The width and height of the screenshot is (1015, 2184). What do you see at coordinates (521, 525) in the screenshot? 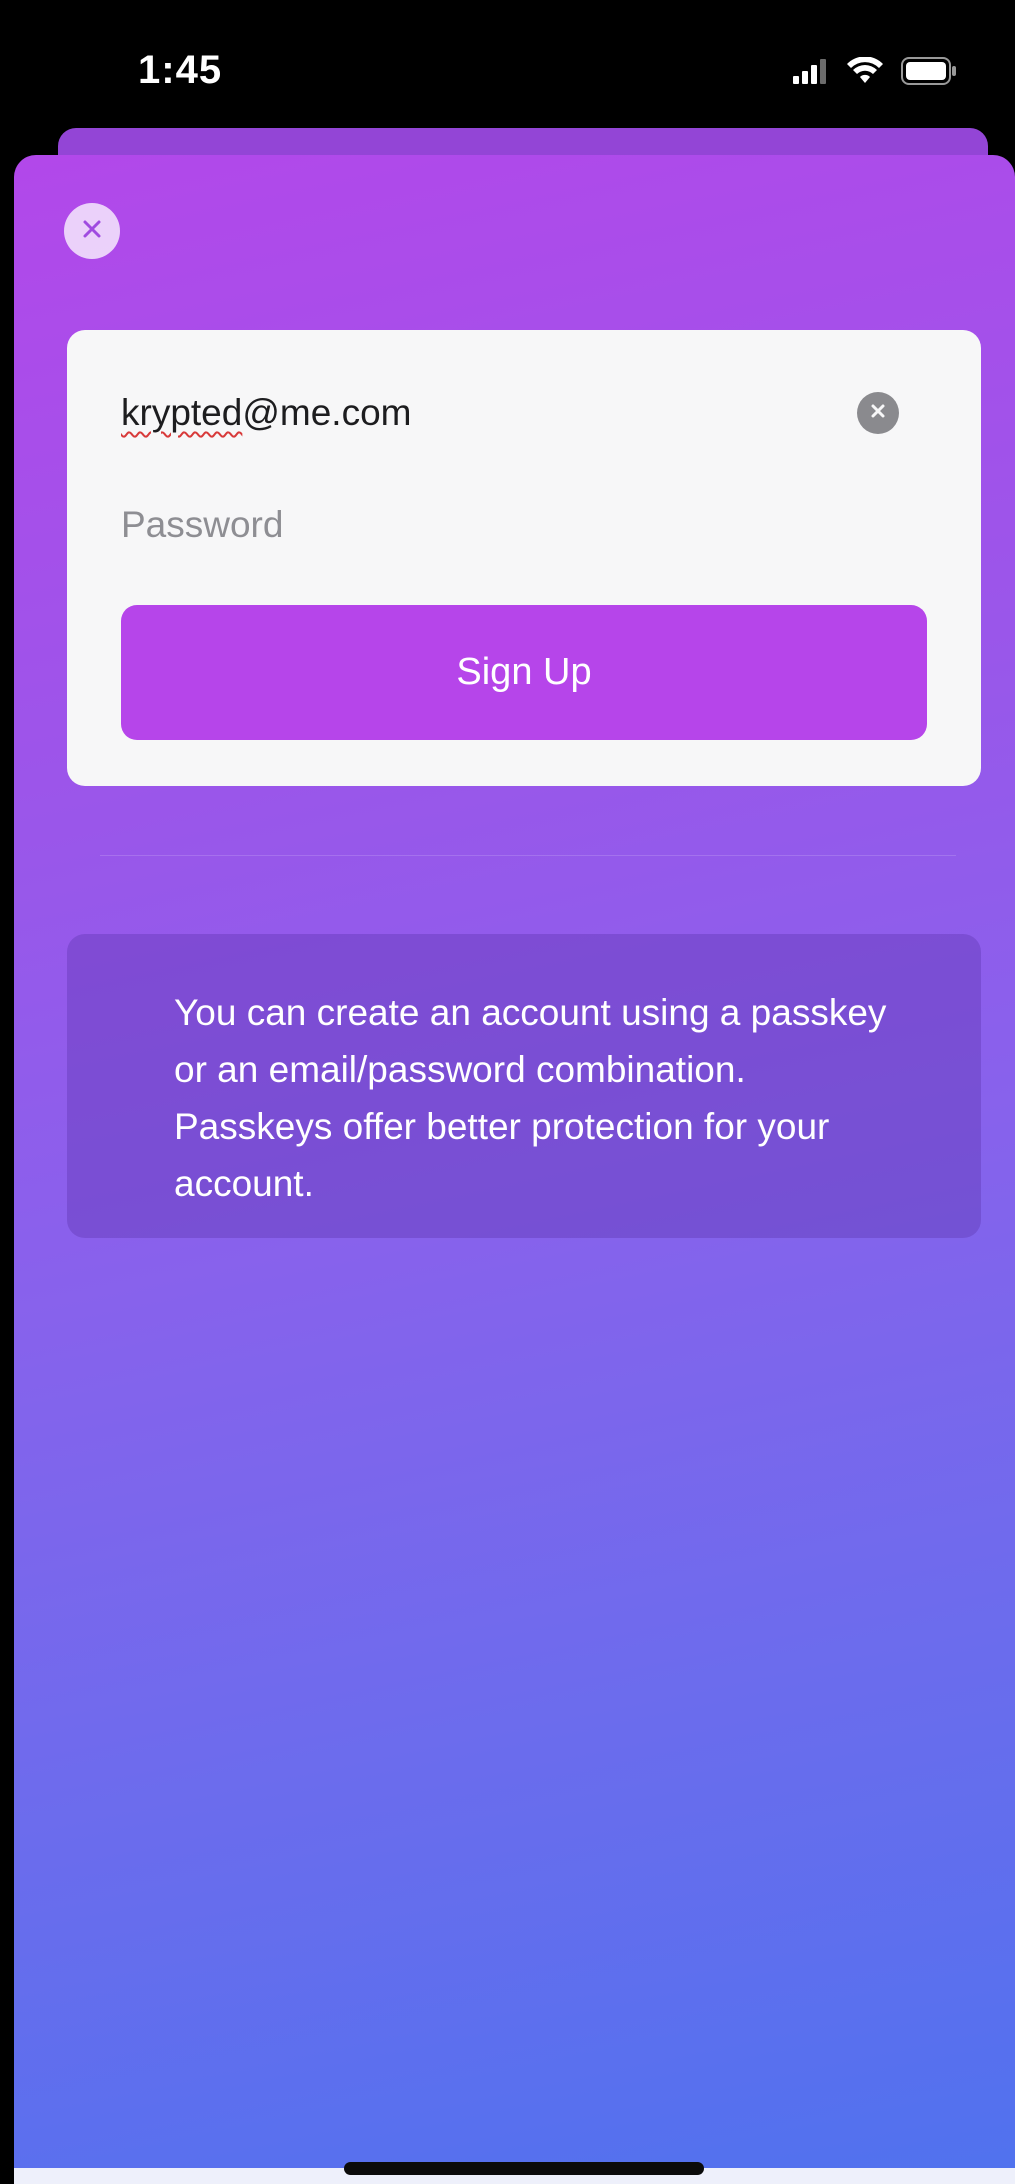
I see `password-field` at bounding box center [521, 525].